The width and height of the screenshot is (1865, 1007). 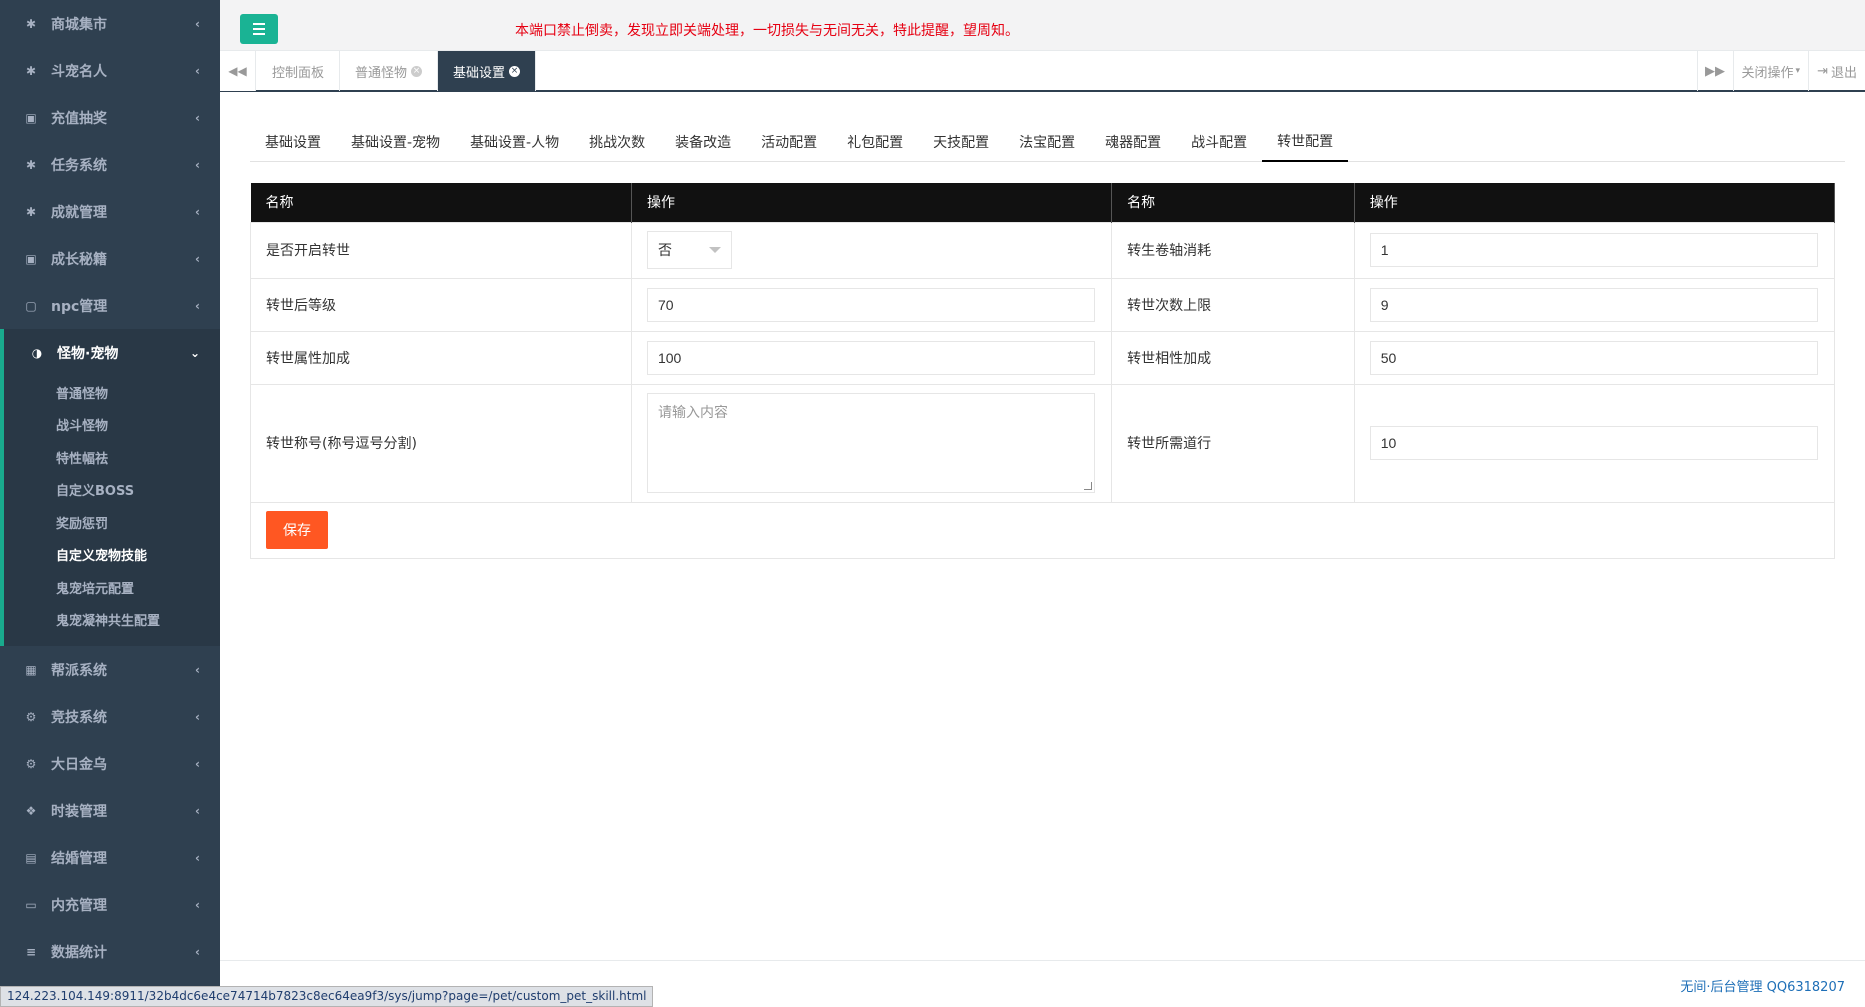 What do you see at coordinates (110, 810) in the screenshot?
I see `sidebar-item: ❖ 时装管理 ‹` at bounding box center [110, 810].